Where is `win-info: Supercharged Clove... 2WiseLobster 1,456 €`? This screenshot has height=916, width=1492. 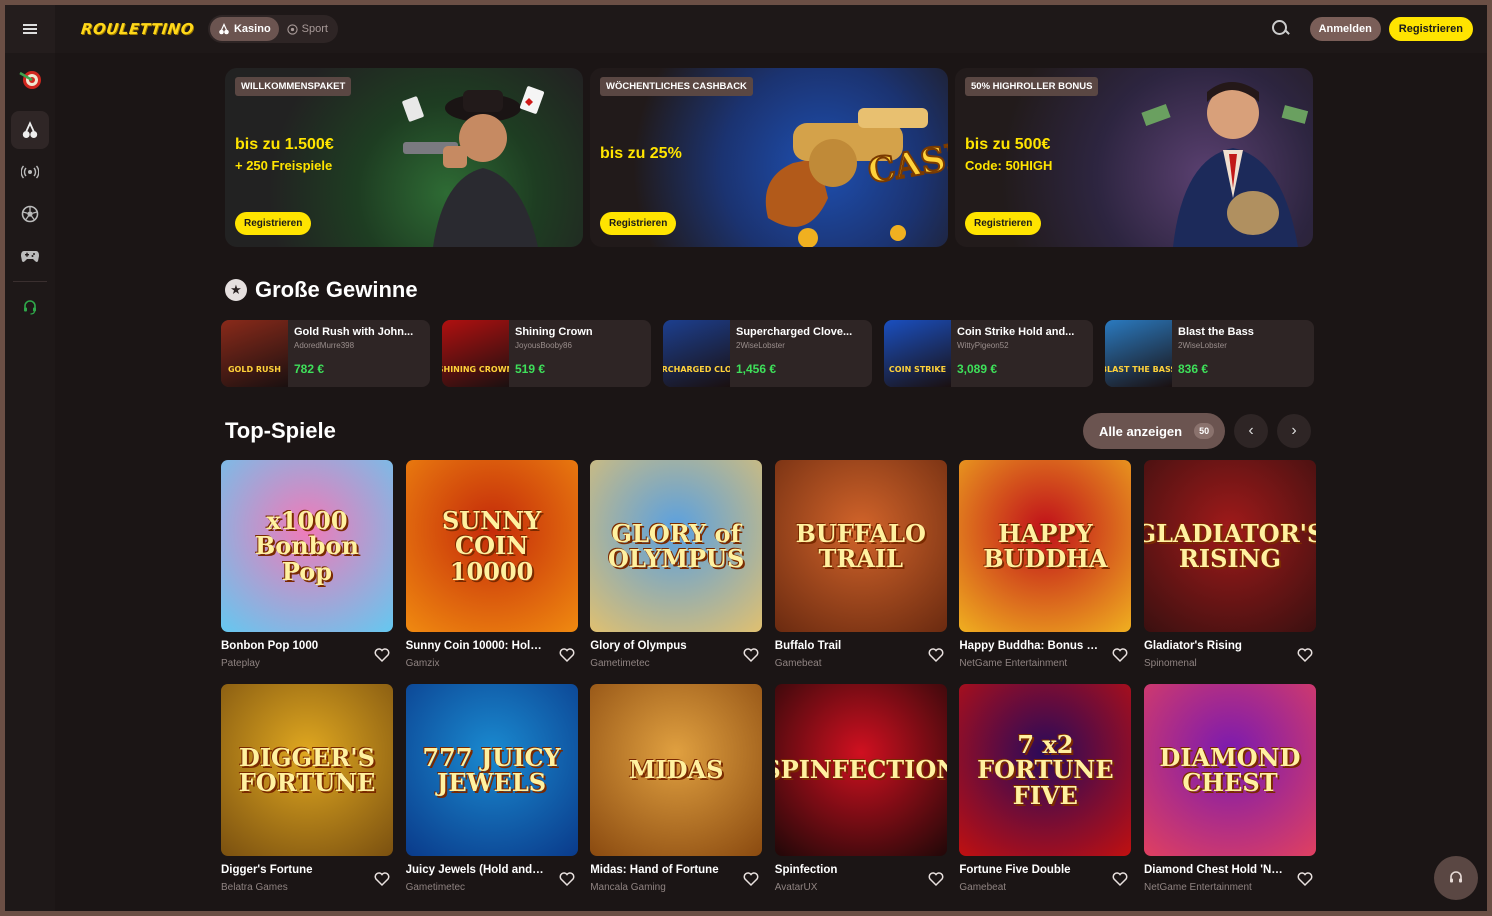
win-info: Supercharged Clove... 2WiseLobster 1,456 € is located at coordinates (801, 353).